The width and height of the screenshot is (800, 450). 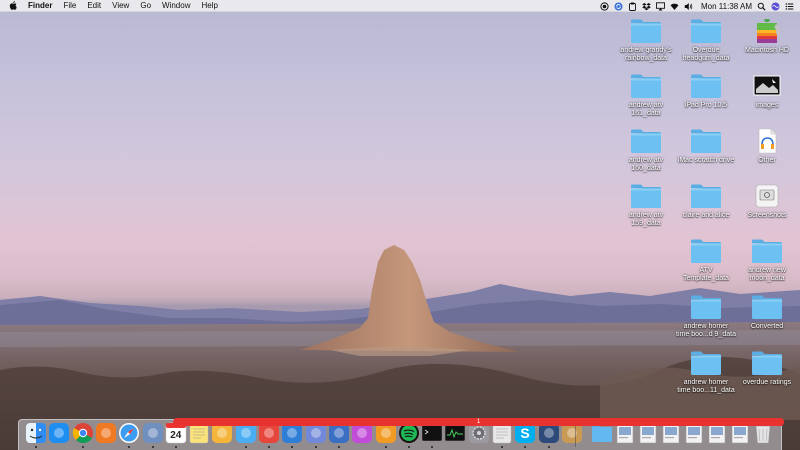 I want to click on desktop-item-label: claire and alice, so click(x=706, y=215).